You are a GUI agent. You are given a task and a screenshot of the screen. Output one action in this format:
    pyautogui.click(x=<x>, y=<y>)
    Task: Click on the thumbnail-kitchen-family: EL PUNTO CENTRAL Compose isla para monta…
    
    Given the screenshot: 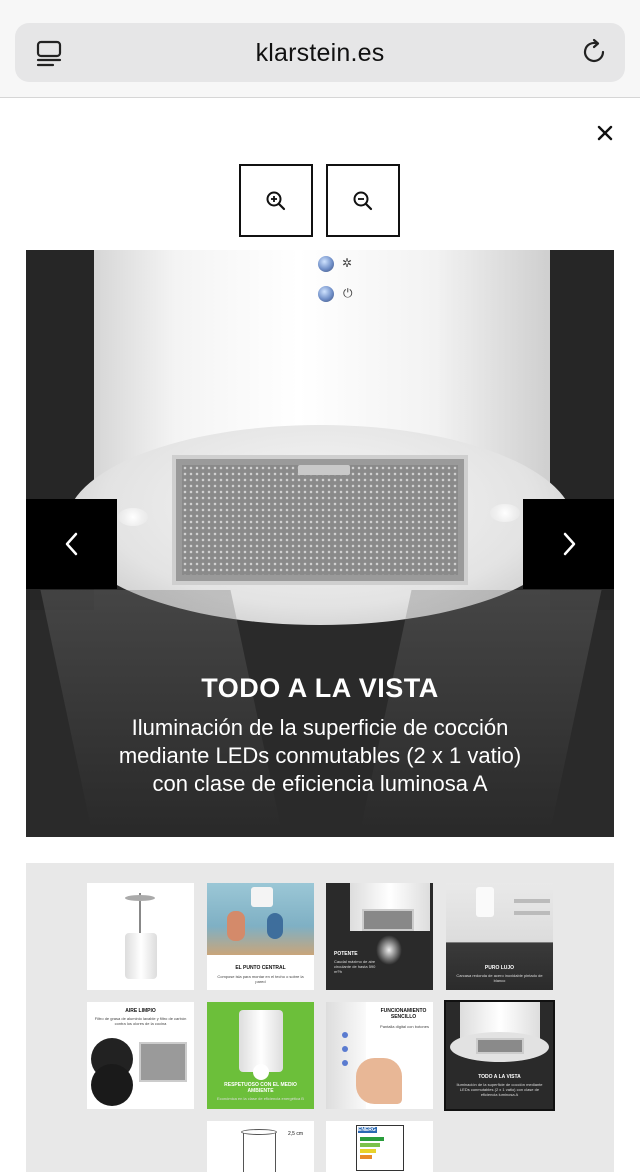 What is the action you would take?
    pyautogui.click(x=260, y=936)
    